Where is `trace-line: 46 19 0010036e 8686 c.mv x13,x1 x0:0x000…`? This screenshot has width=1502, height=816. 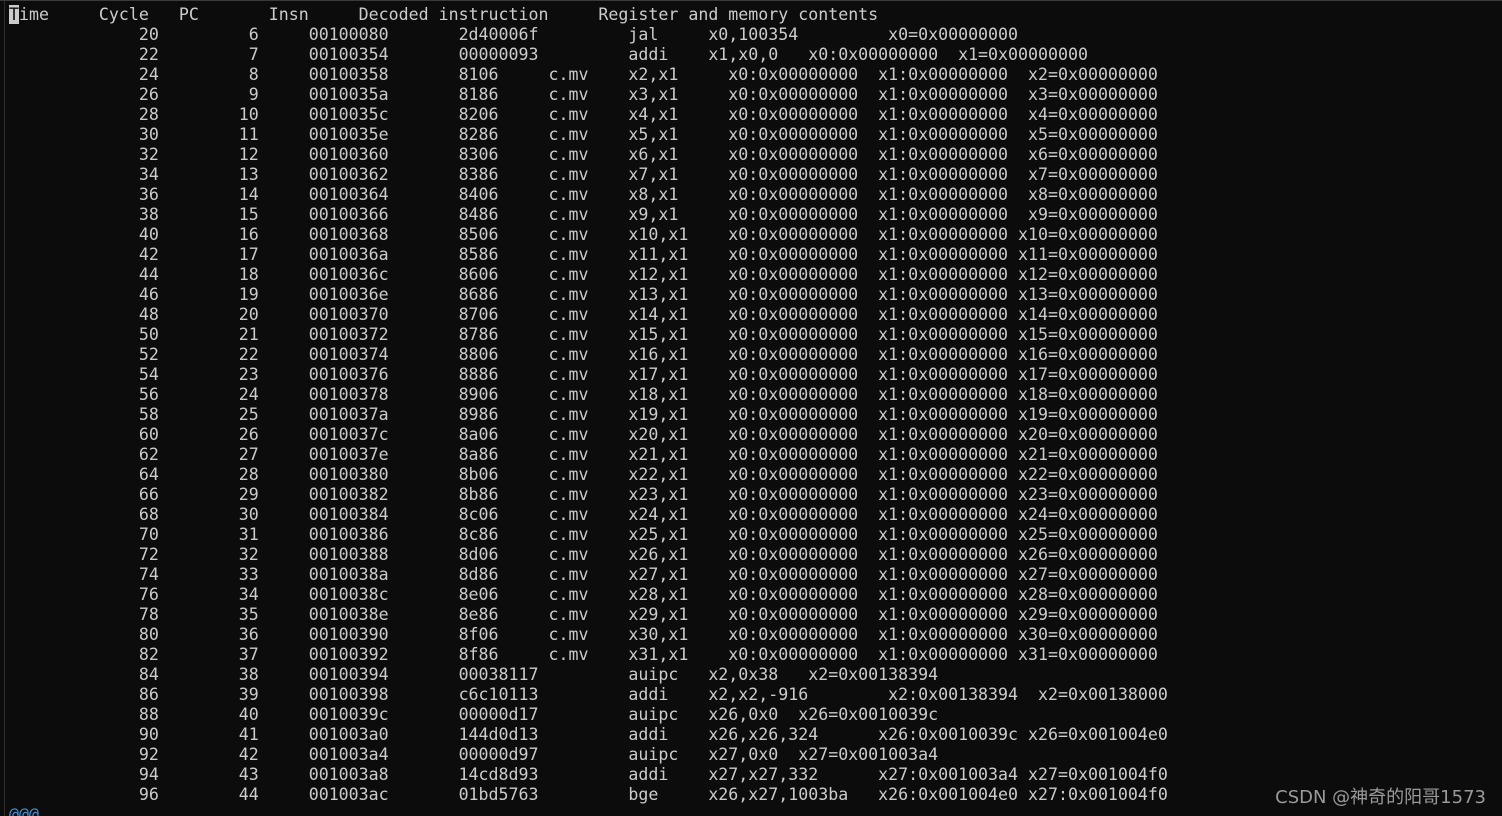
trace-line: 46 19 0010036e 8686 c.mv x13,x1 x0:0x000… is located at coordinates (583, 294).